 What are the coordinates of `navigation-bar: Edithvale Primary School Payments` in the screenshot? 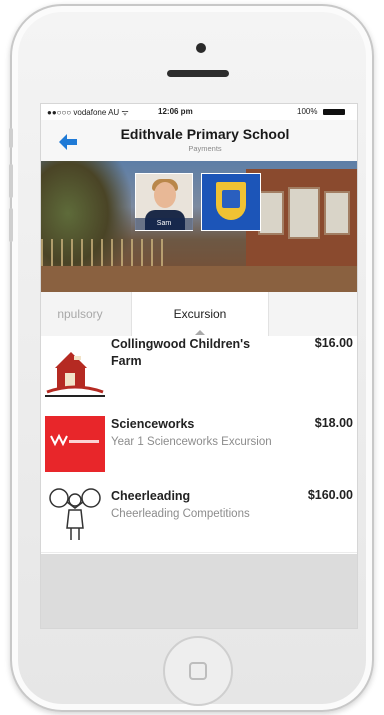 It's located at (199, 141).